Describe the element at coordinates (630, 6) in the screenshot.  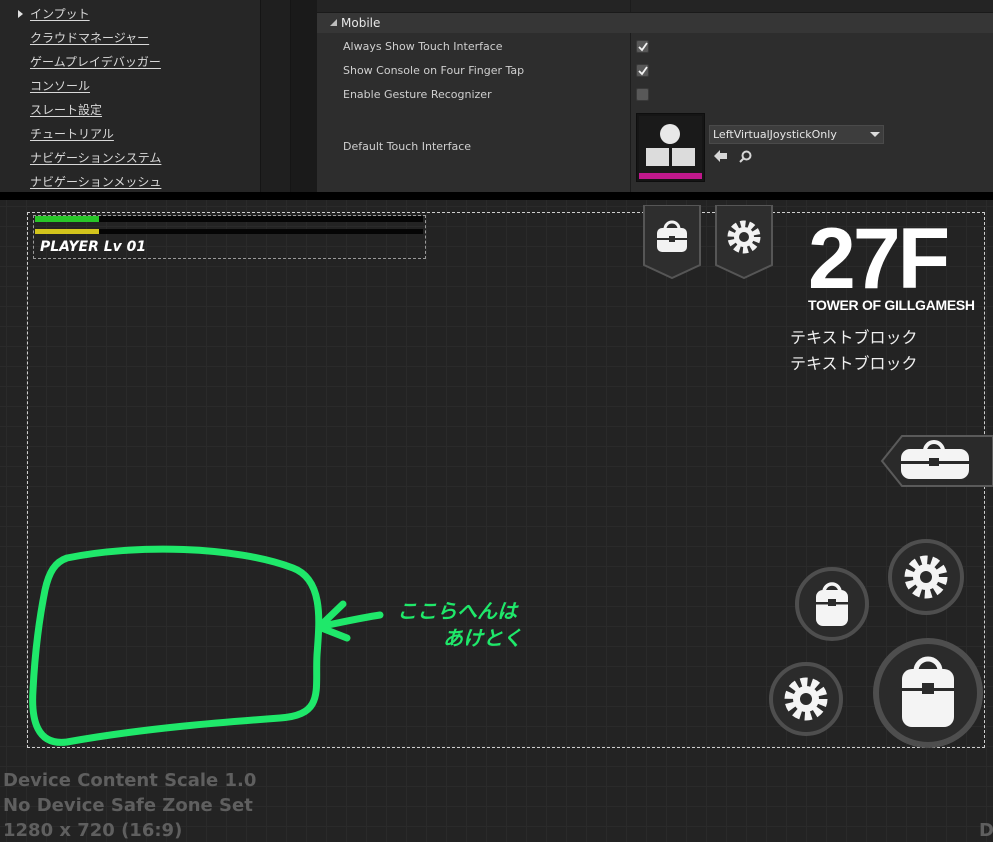
I see `column-divider` at that location.